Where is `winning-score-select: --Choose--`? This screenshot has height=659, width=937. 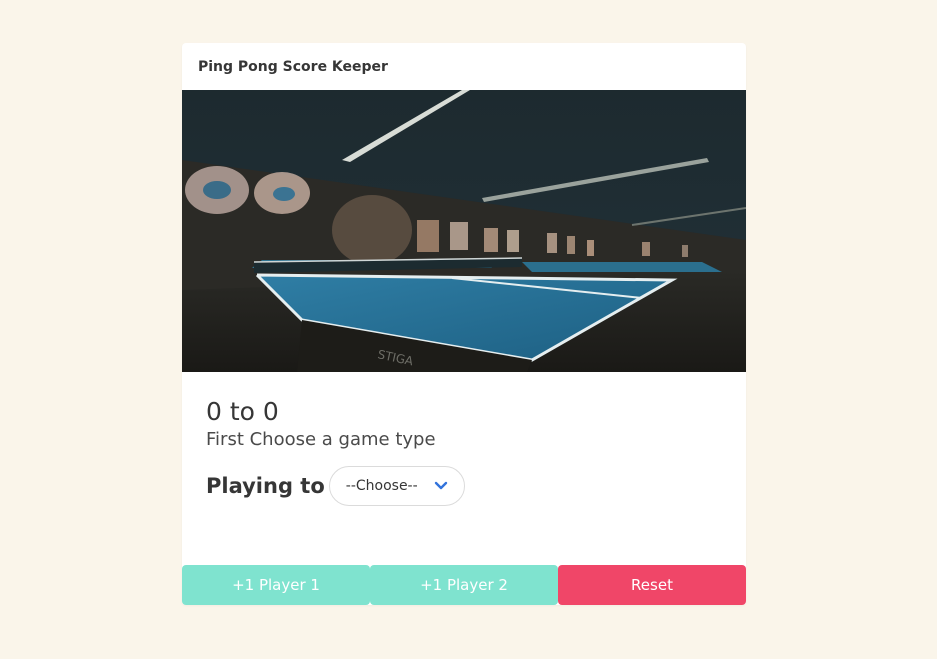
winning-score-select: --Choose-- is located at coordinates (396, 486).